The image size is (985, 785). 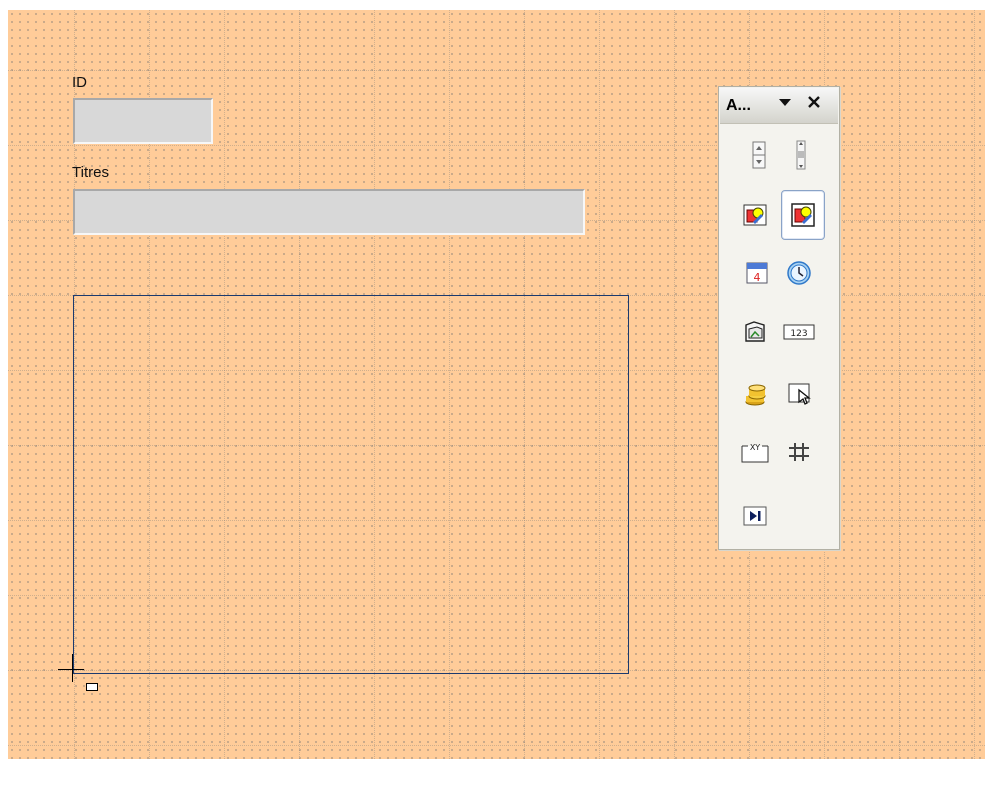 I want to click on triangle-down-icon, so click(x=785, y=104).